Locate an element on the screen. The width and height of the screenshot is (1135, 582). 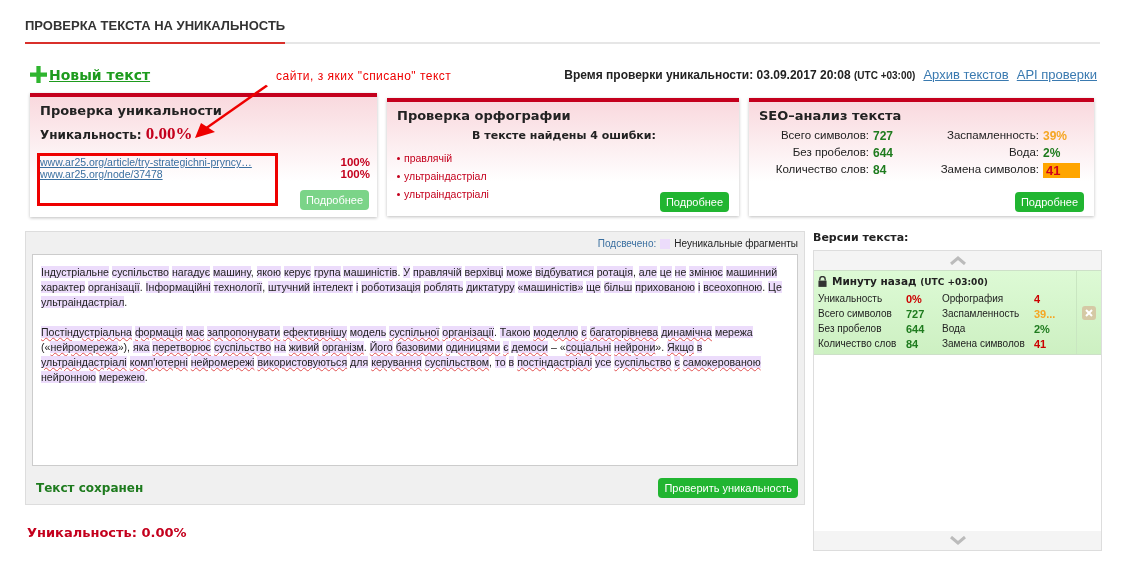
spelling-error: правлячій is located at coordinates (428, 158).